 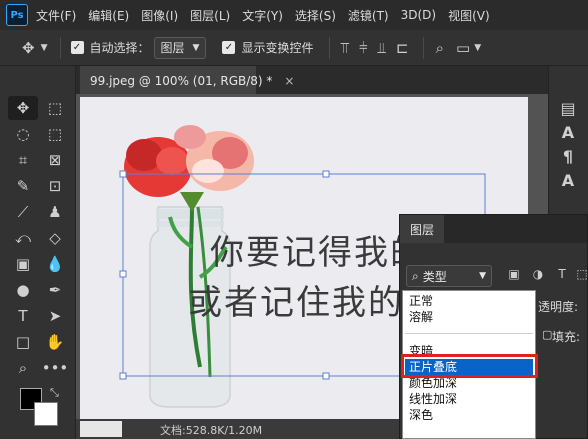 What do you see at coordinates (23, 186) in the screenshot?
I see `eyedropper-tool-icon: ✎` at bounding box center [23, 186].